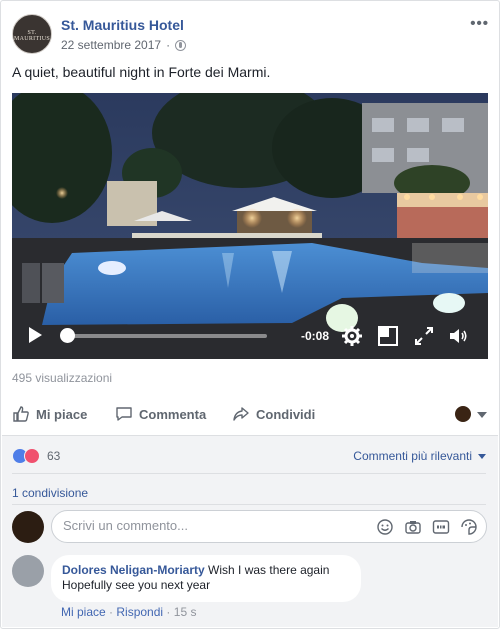 The image size is (500, 629). Describe the element at coordinates (167, 336) in the screenshot. I see `video-progress-bar` at that location.